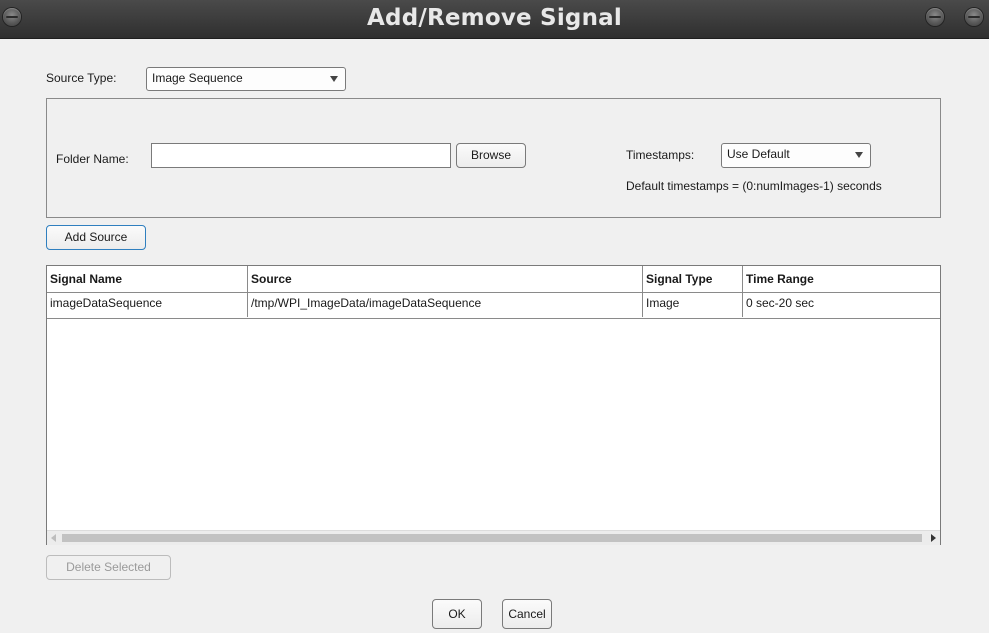 The height and width of the screenshot is (633, 989). Describe the element at coordinates (92, 159) in the screenshot. I see `folder-name-label: Folder Name:` at that location.